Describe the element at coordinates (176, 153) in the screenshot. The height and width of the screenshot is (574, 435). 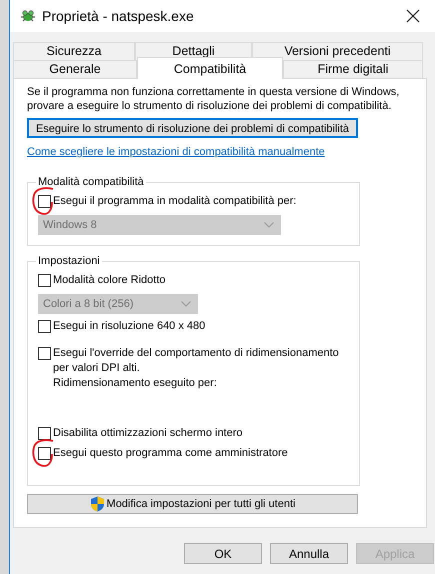
I see `manual-settings-link: Come scegliere le impostazioni di compatibilità manualmente` at that location.